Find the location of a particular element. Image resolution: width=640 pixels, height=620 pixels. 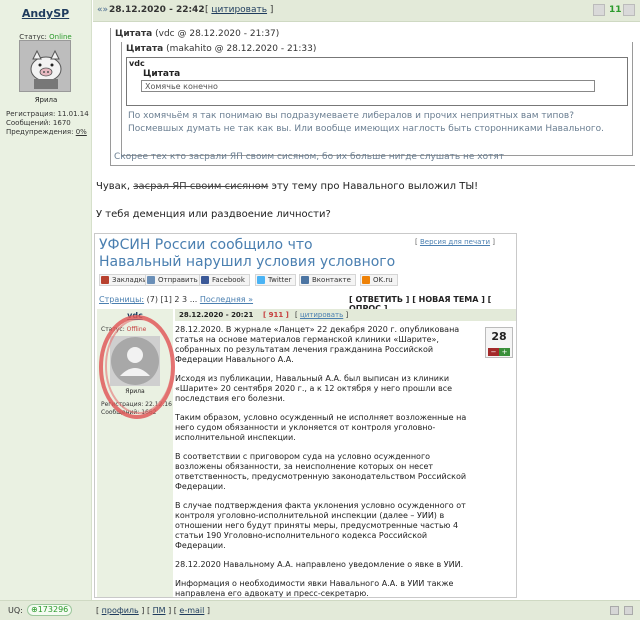

embed-avatar is located at coordinates (135, 361).